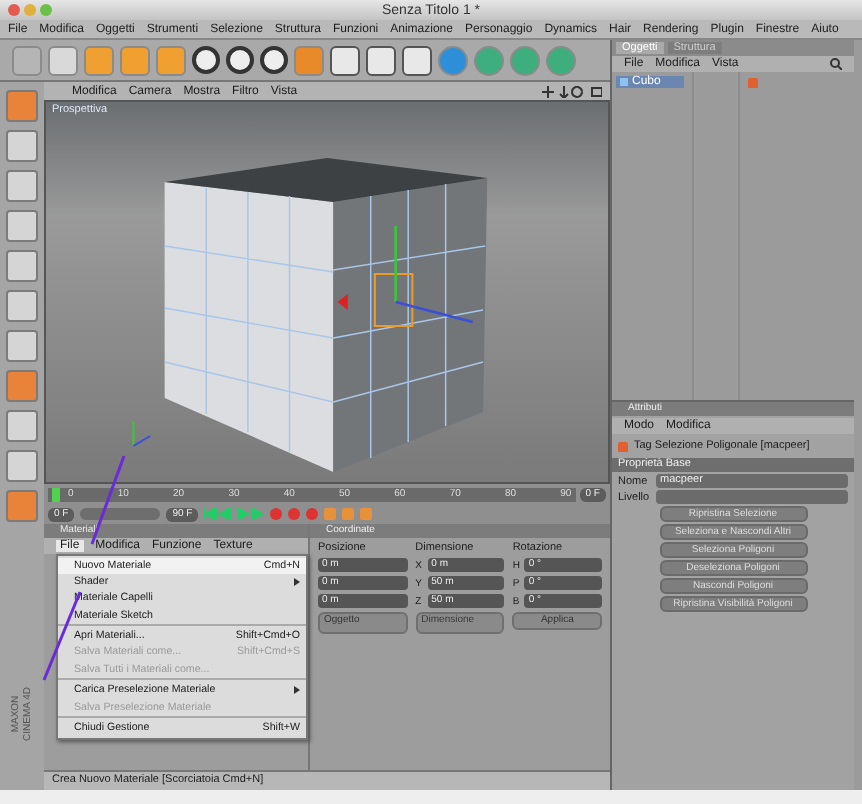 This screenshot has height=804, width=862. I want to click on search-icon, so click(836, 64).